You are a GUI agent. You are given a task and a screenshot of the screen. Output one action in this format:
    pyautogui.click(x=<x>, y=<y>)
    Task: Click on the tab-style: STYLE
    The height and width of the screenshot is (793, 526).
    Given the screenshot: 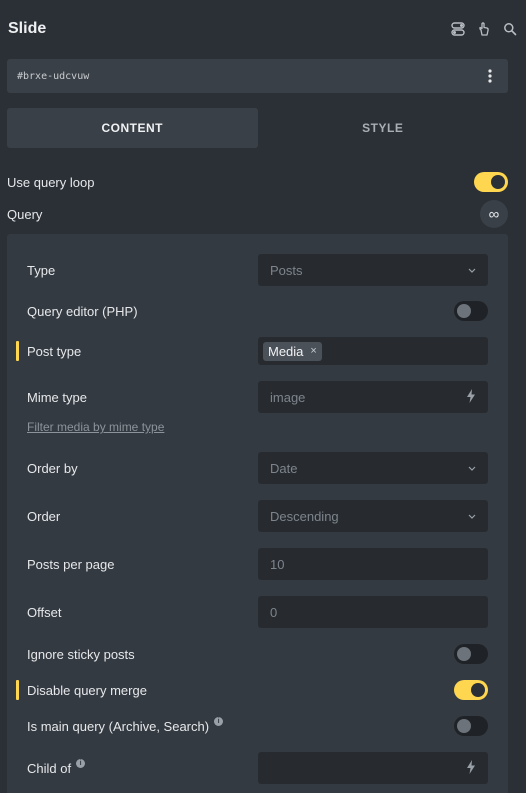 What is the action you would take?
    pyautogui.click(x=383, y=128)
    